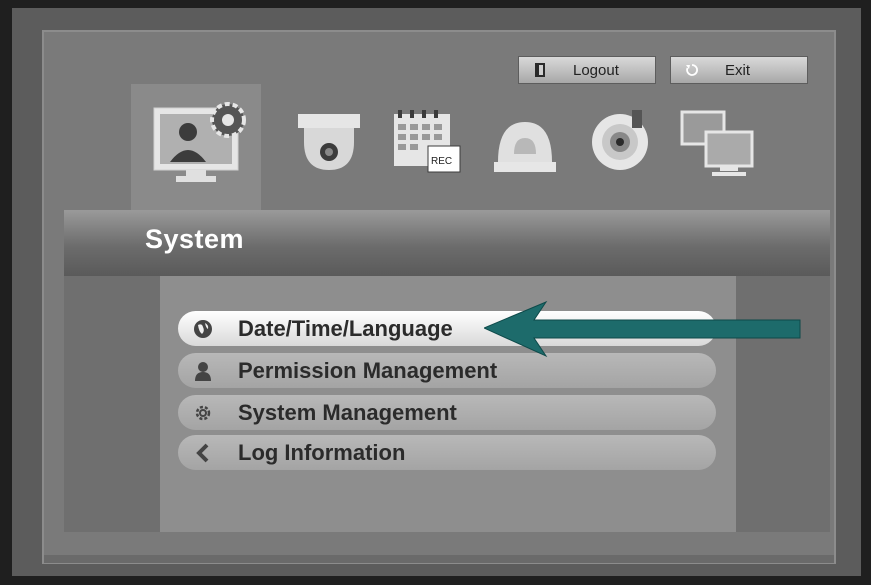  Describe the element at coordinates (112, 404) in the screenshot. I see `menu-side-left` at that location.